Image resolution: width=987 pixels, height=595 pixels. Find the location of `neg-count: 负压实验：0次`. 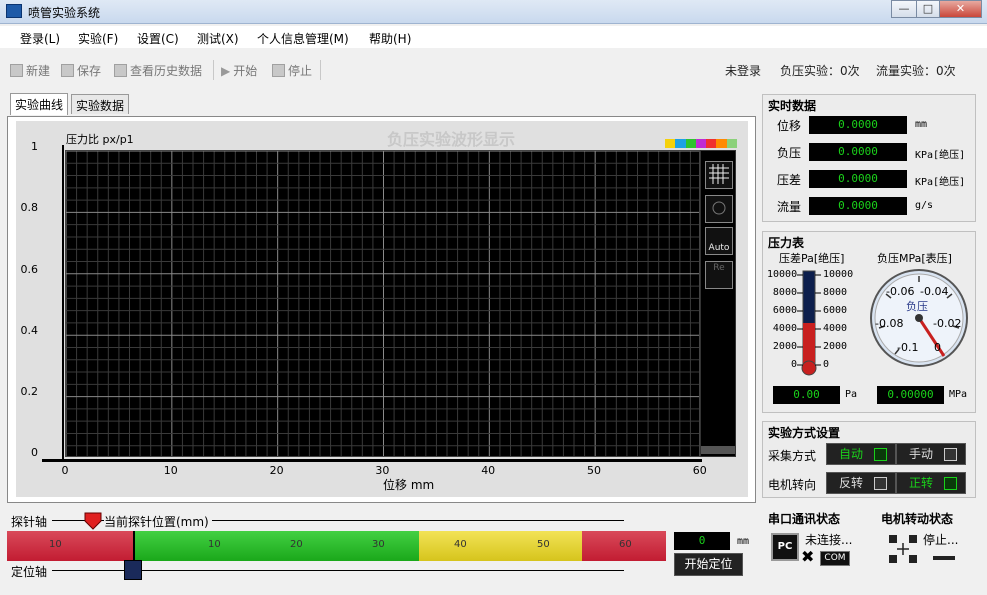

neg-count: 负压实验：0次 is located at coordinates (820, 71).